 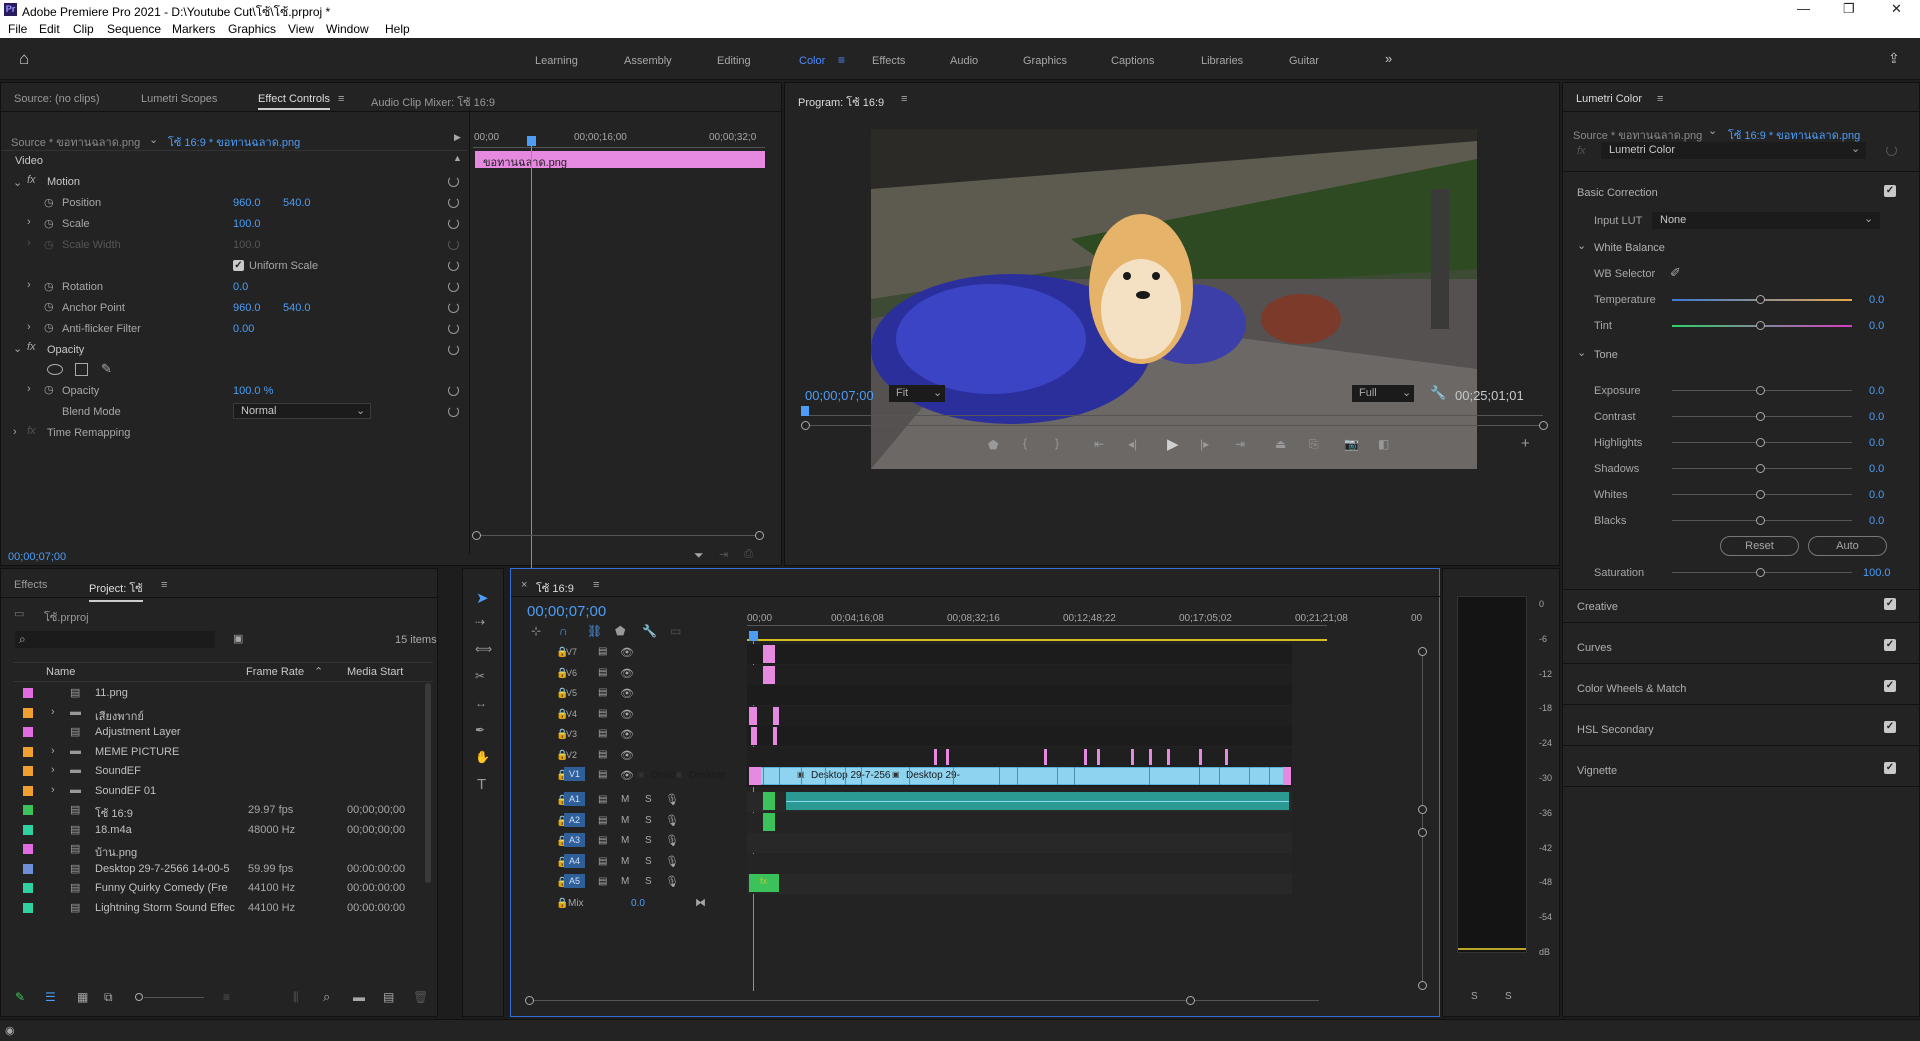 What do you see at coordinates (1876, 495) in the screenshot?
I see `whites-value: 0.0` at bounding box center [1876, 495].